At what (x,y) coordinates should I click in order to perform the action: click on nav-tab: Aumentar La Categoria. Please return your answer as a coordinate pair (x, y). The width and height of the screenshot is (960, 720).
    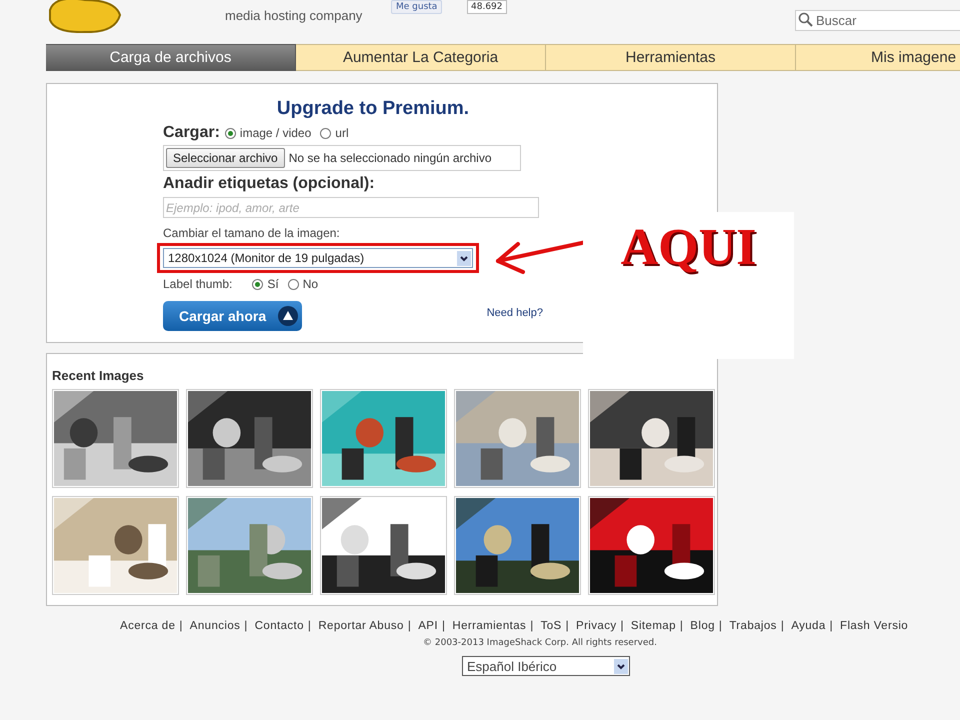
    Looking at the image, I should click on (421, 57).